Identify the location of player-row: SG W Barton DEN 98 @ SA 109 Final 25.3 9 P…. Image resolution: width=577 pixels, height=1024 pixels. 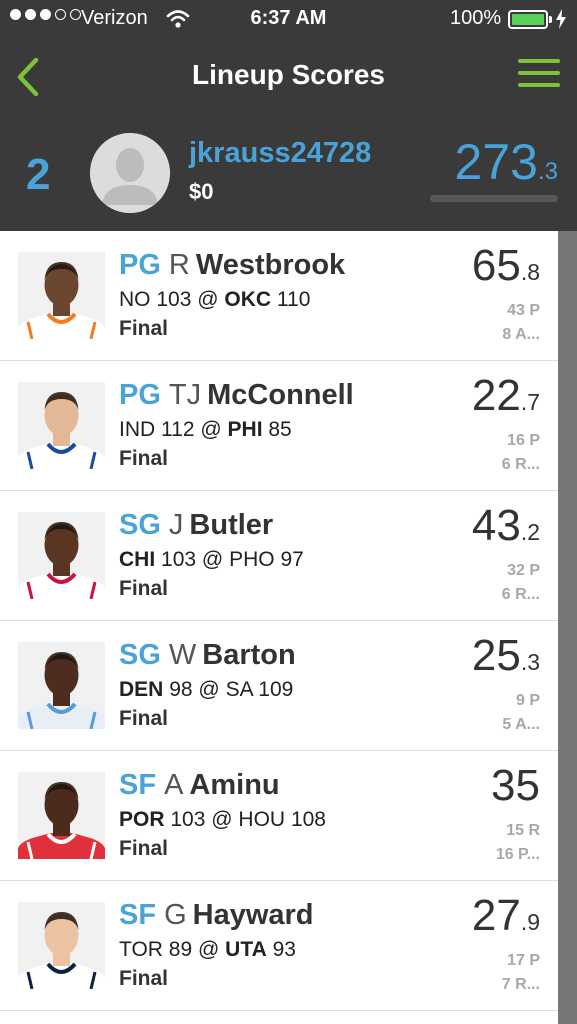
(279, 686).